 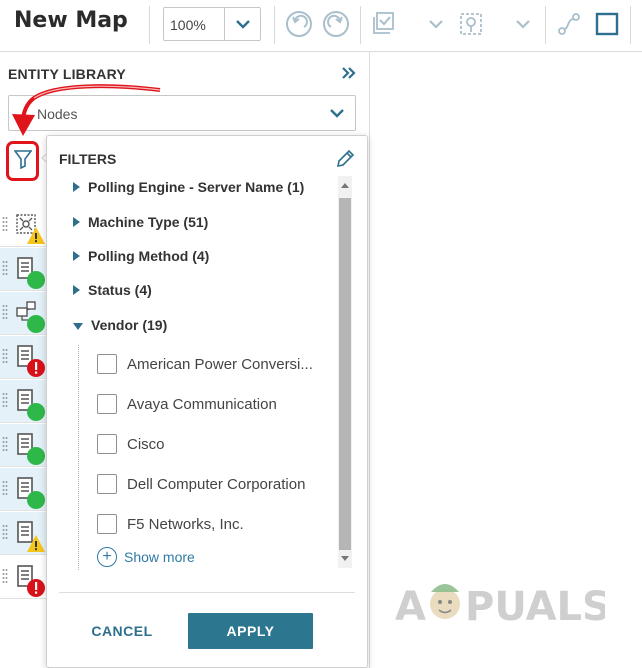 What do you see at coordinates (57, 114) in the screenshot?
I see `entity-type-value: Nodes` at bounding box center [57, 114].